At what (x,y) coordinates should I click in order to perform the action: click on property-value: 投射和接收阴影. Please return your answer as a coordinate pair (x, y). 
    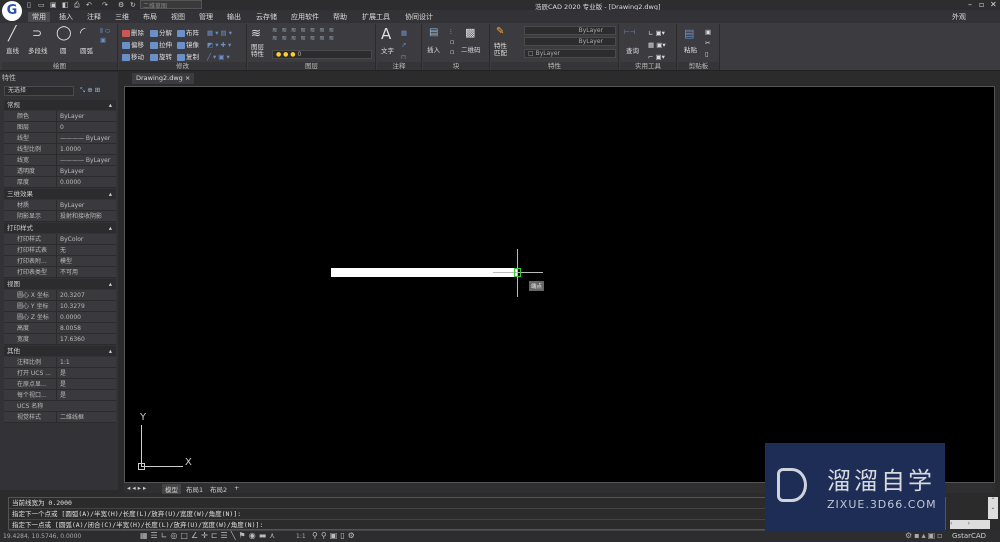
    Looking at the image, I should click on (86, 216).